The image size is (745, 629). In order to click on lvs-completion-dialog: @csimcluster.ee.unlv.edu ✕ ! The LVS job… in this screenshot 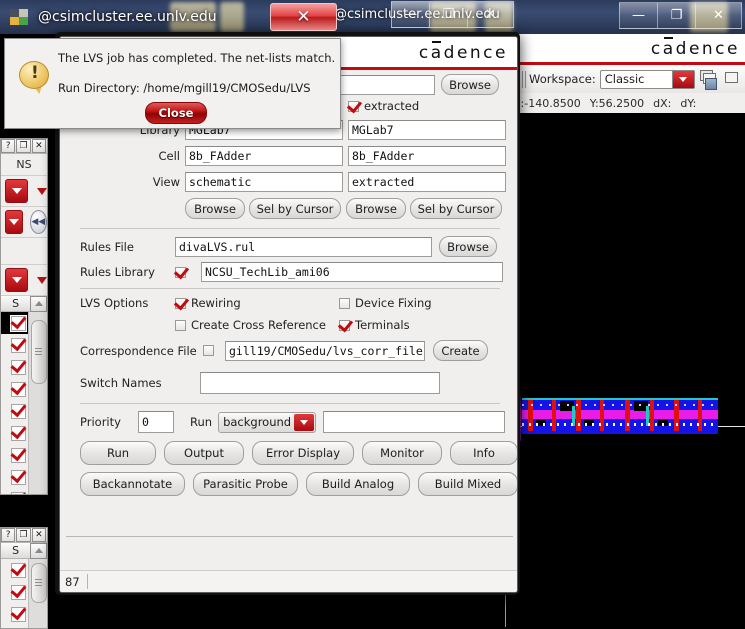, I will do `click(172, 66)`.